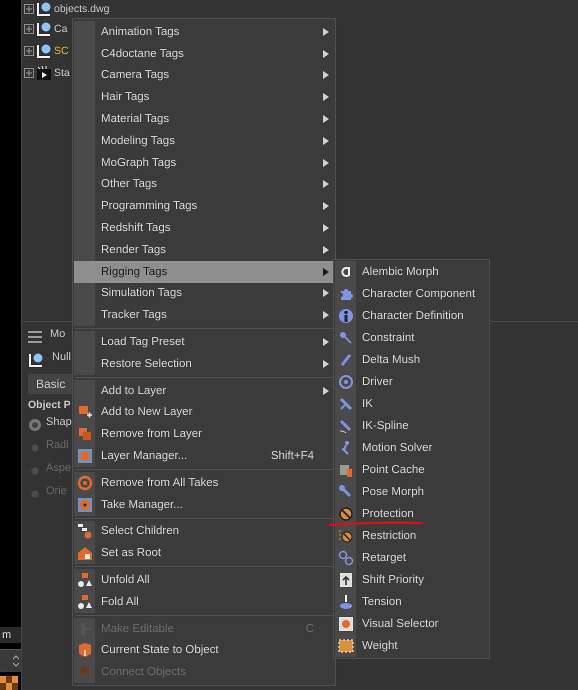  Describe the element at coordinates (62, 73) in the screenshot. I see `object-name: Sta` at that location.